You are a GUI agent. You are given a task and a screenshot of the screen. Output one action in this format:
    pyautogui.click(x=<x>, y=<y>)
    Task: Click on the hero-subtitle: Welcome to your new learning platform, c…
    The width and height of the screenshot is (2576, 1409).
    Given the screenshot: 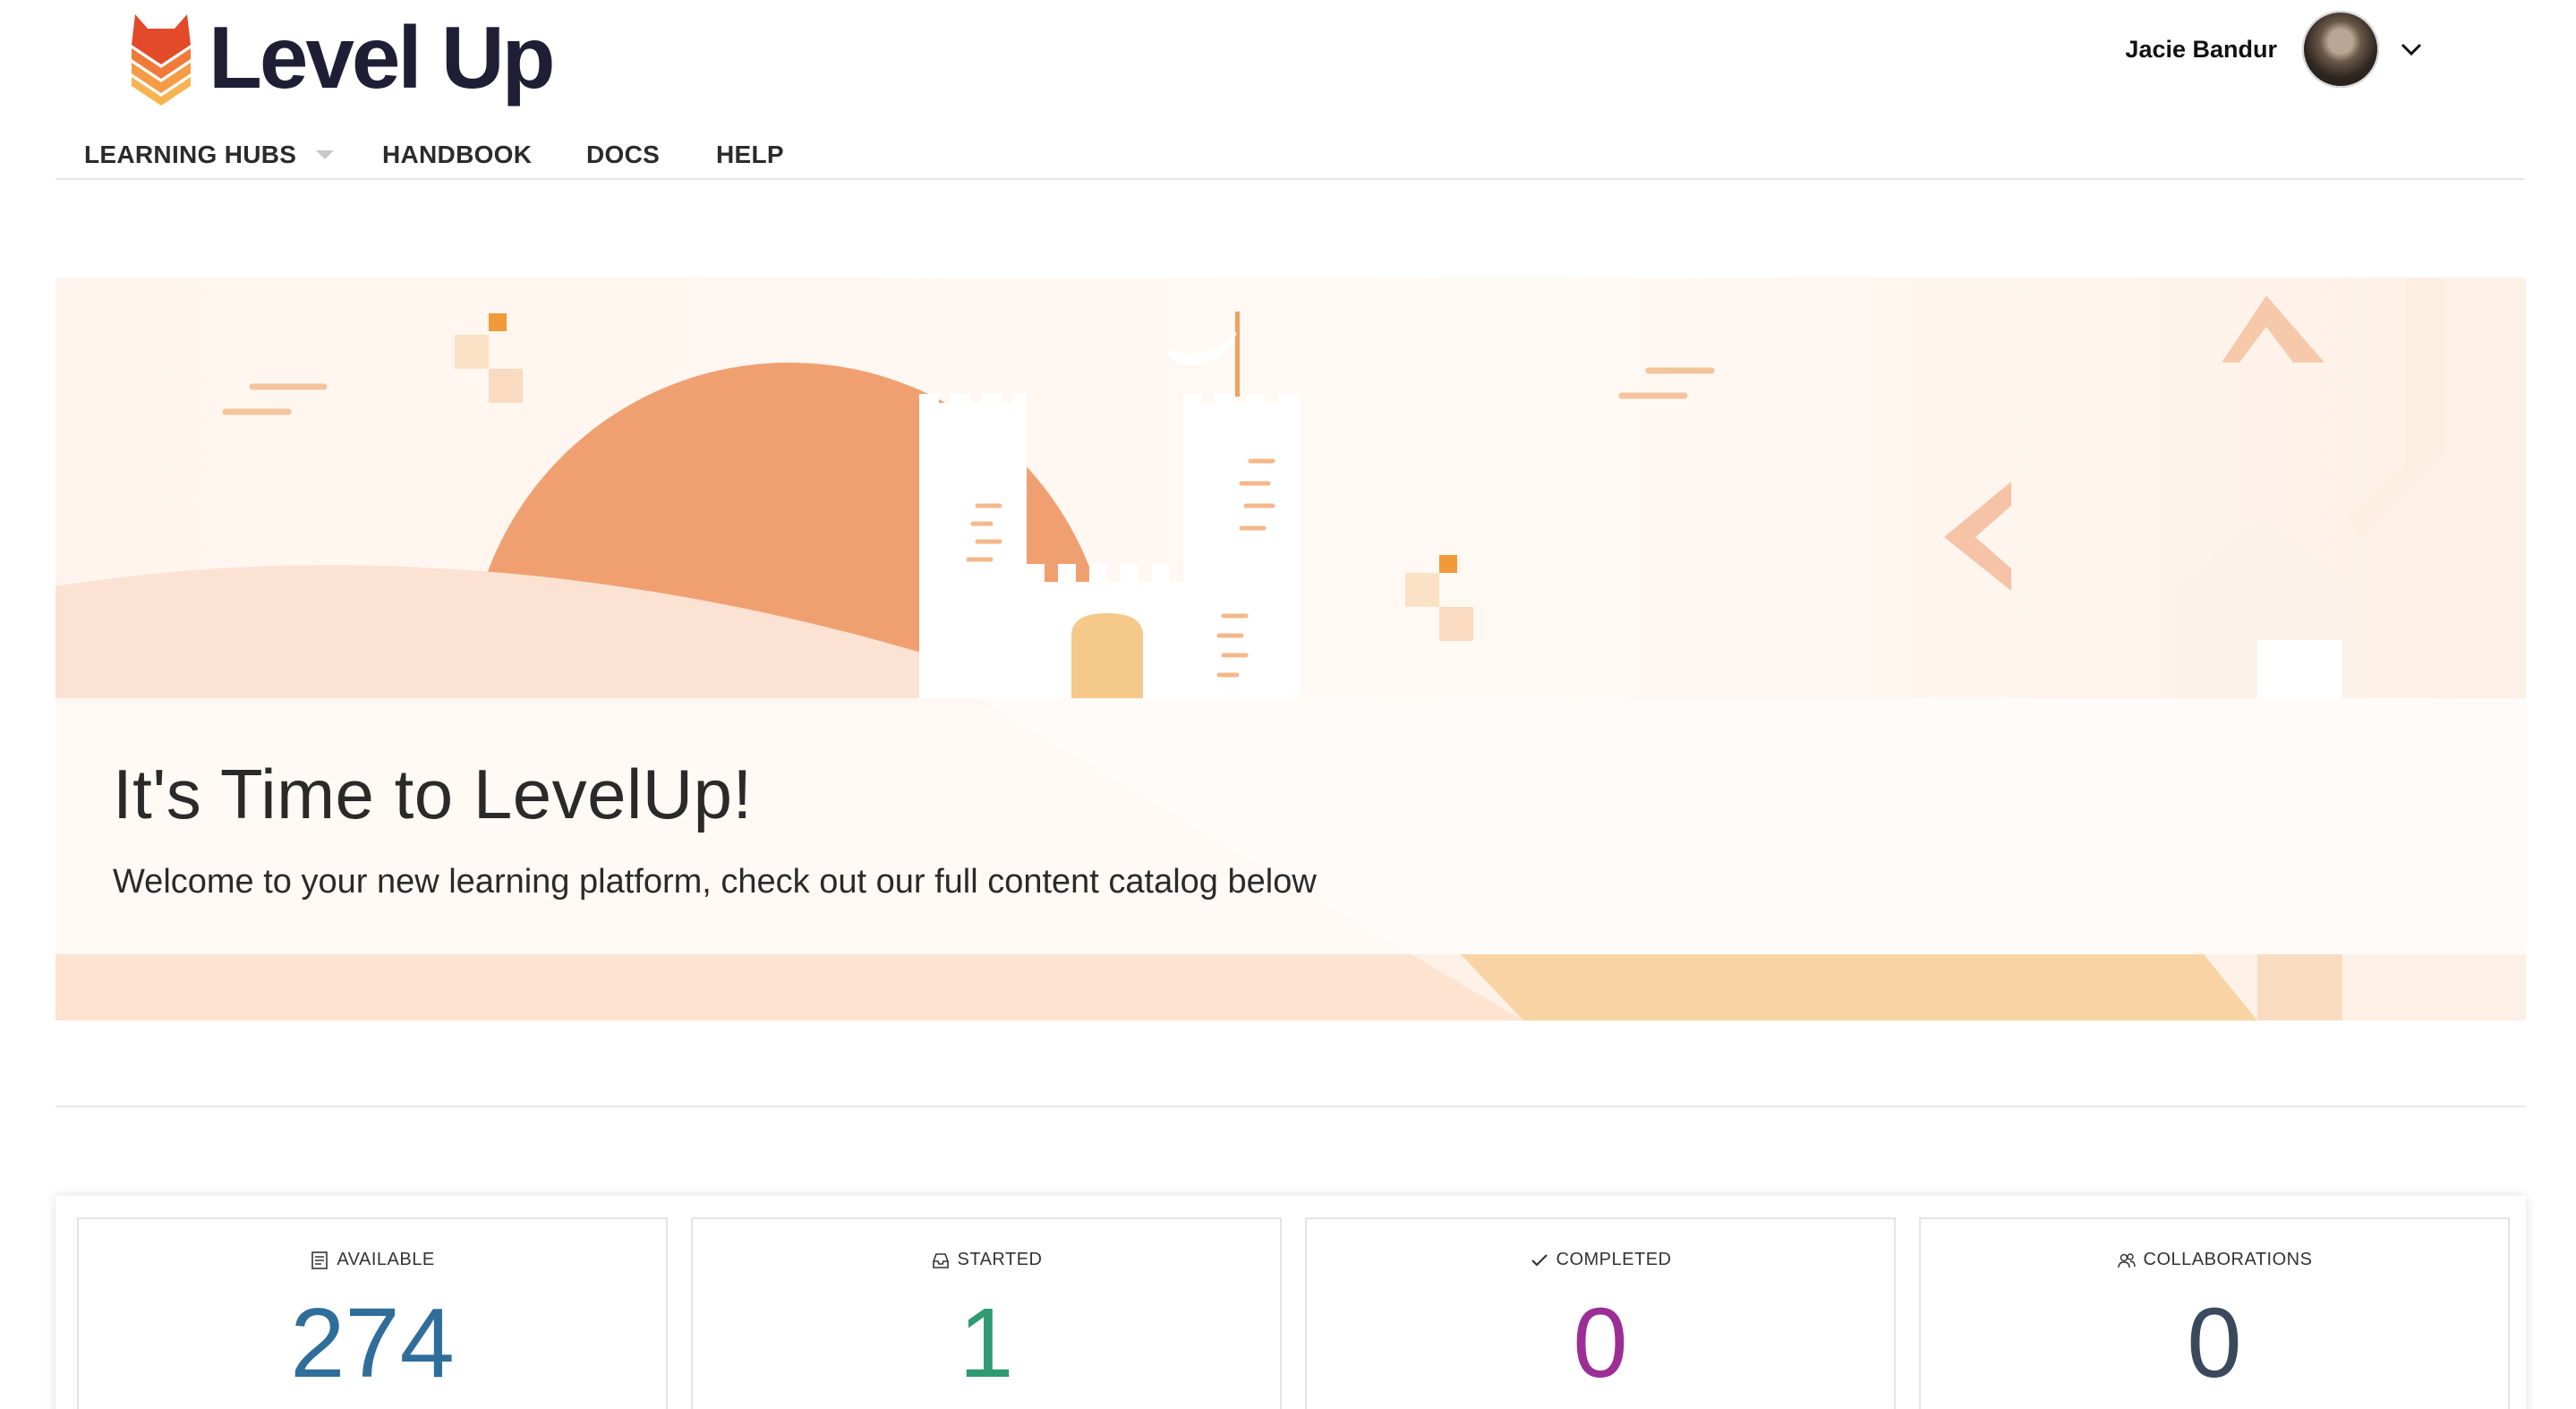 What is the action you would take?
    pyautogui.click(x=715, y=882)
    